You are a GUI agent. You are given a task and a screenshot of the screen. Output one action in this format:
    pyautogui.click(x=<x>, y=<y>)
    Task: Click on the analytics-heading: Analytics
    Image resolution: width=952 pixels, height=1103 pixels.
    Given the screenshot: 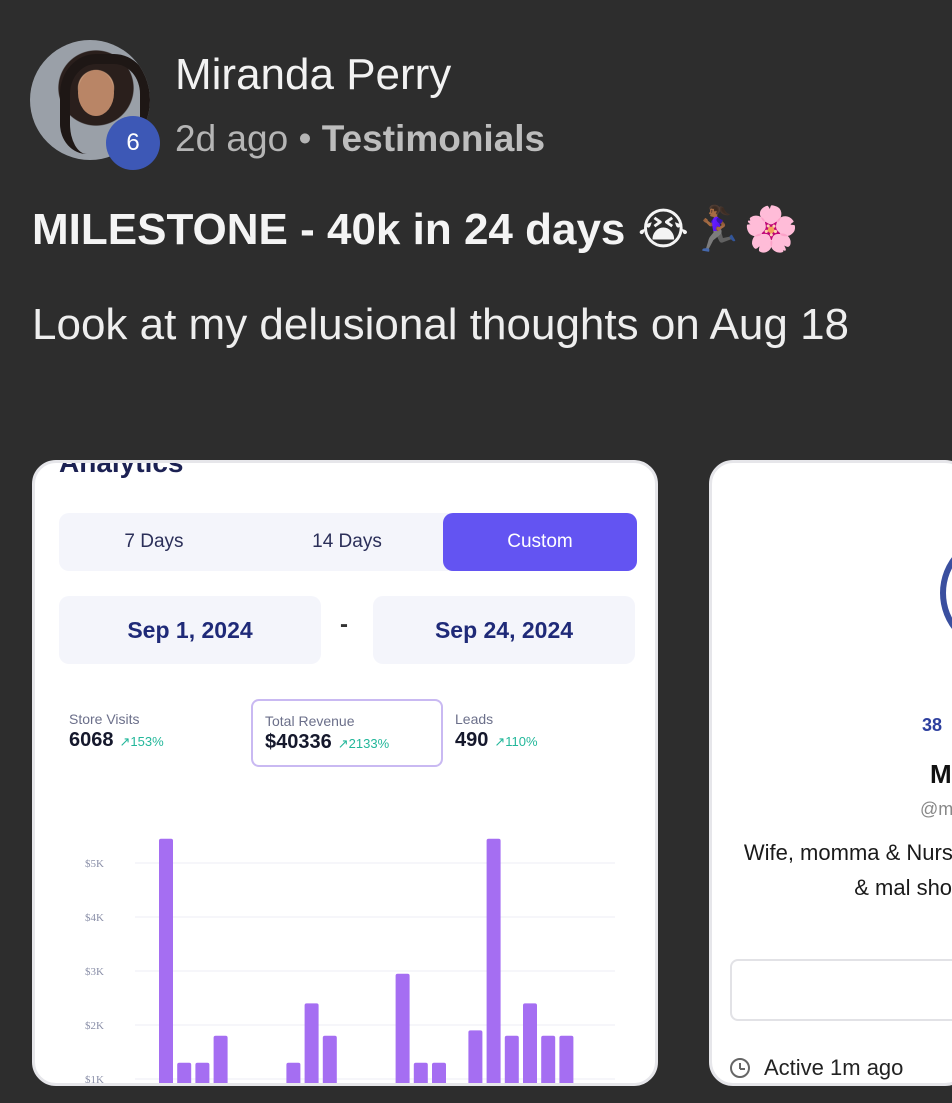 What is the action you would take?
    pyautogui.click(x=121, y=469)
    